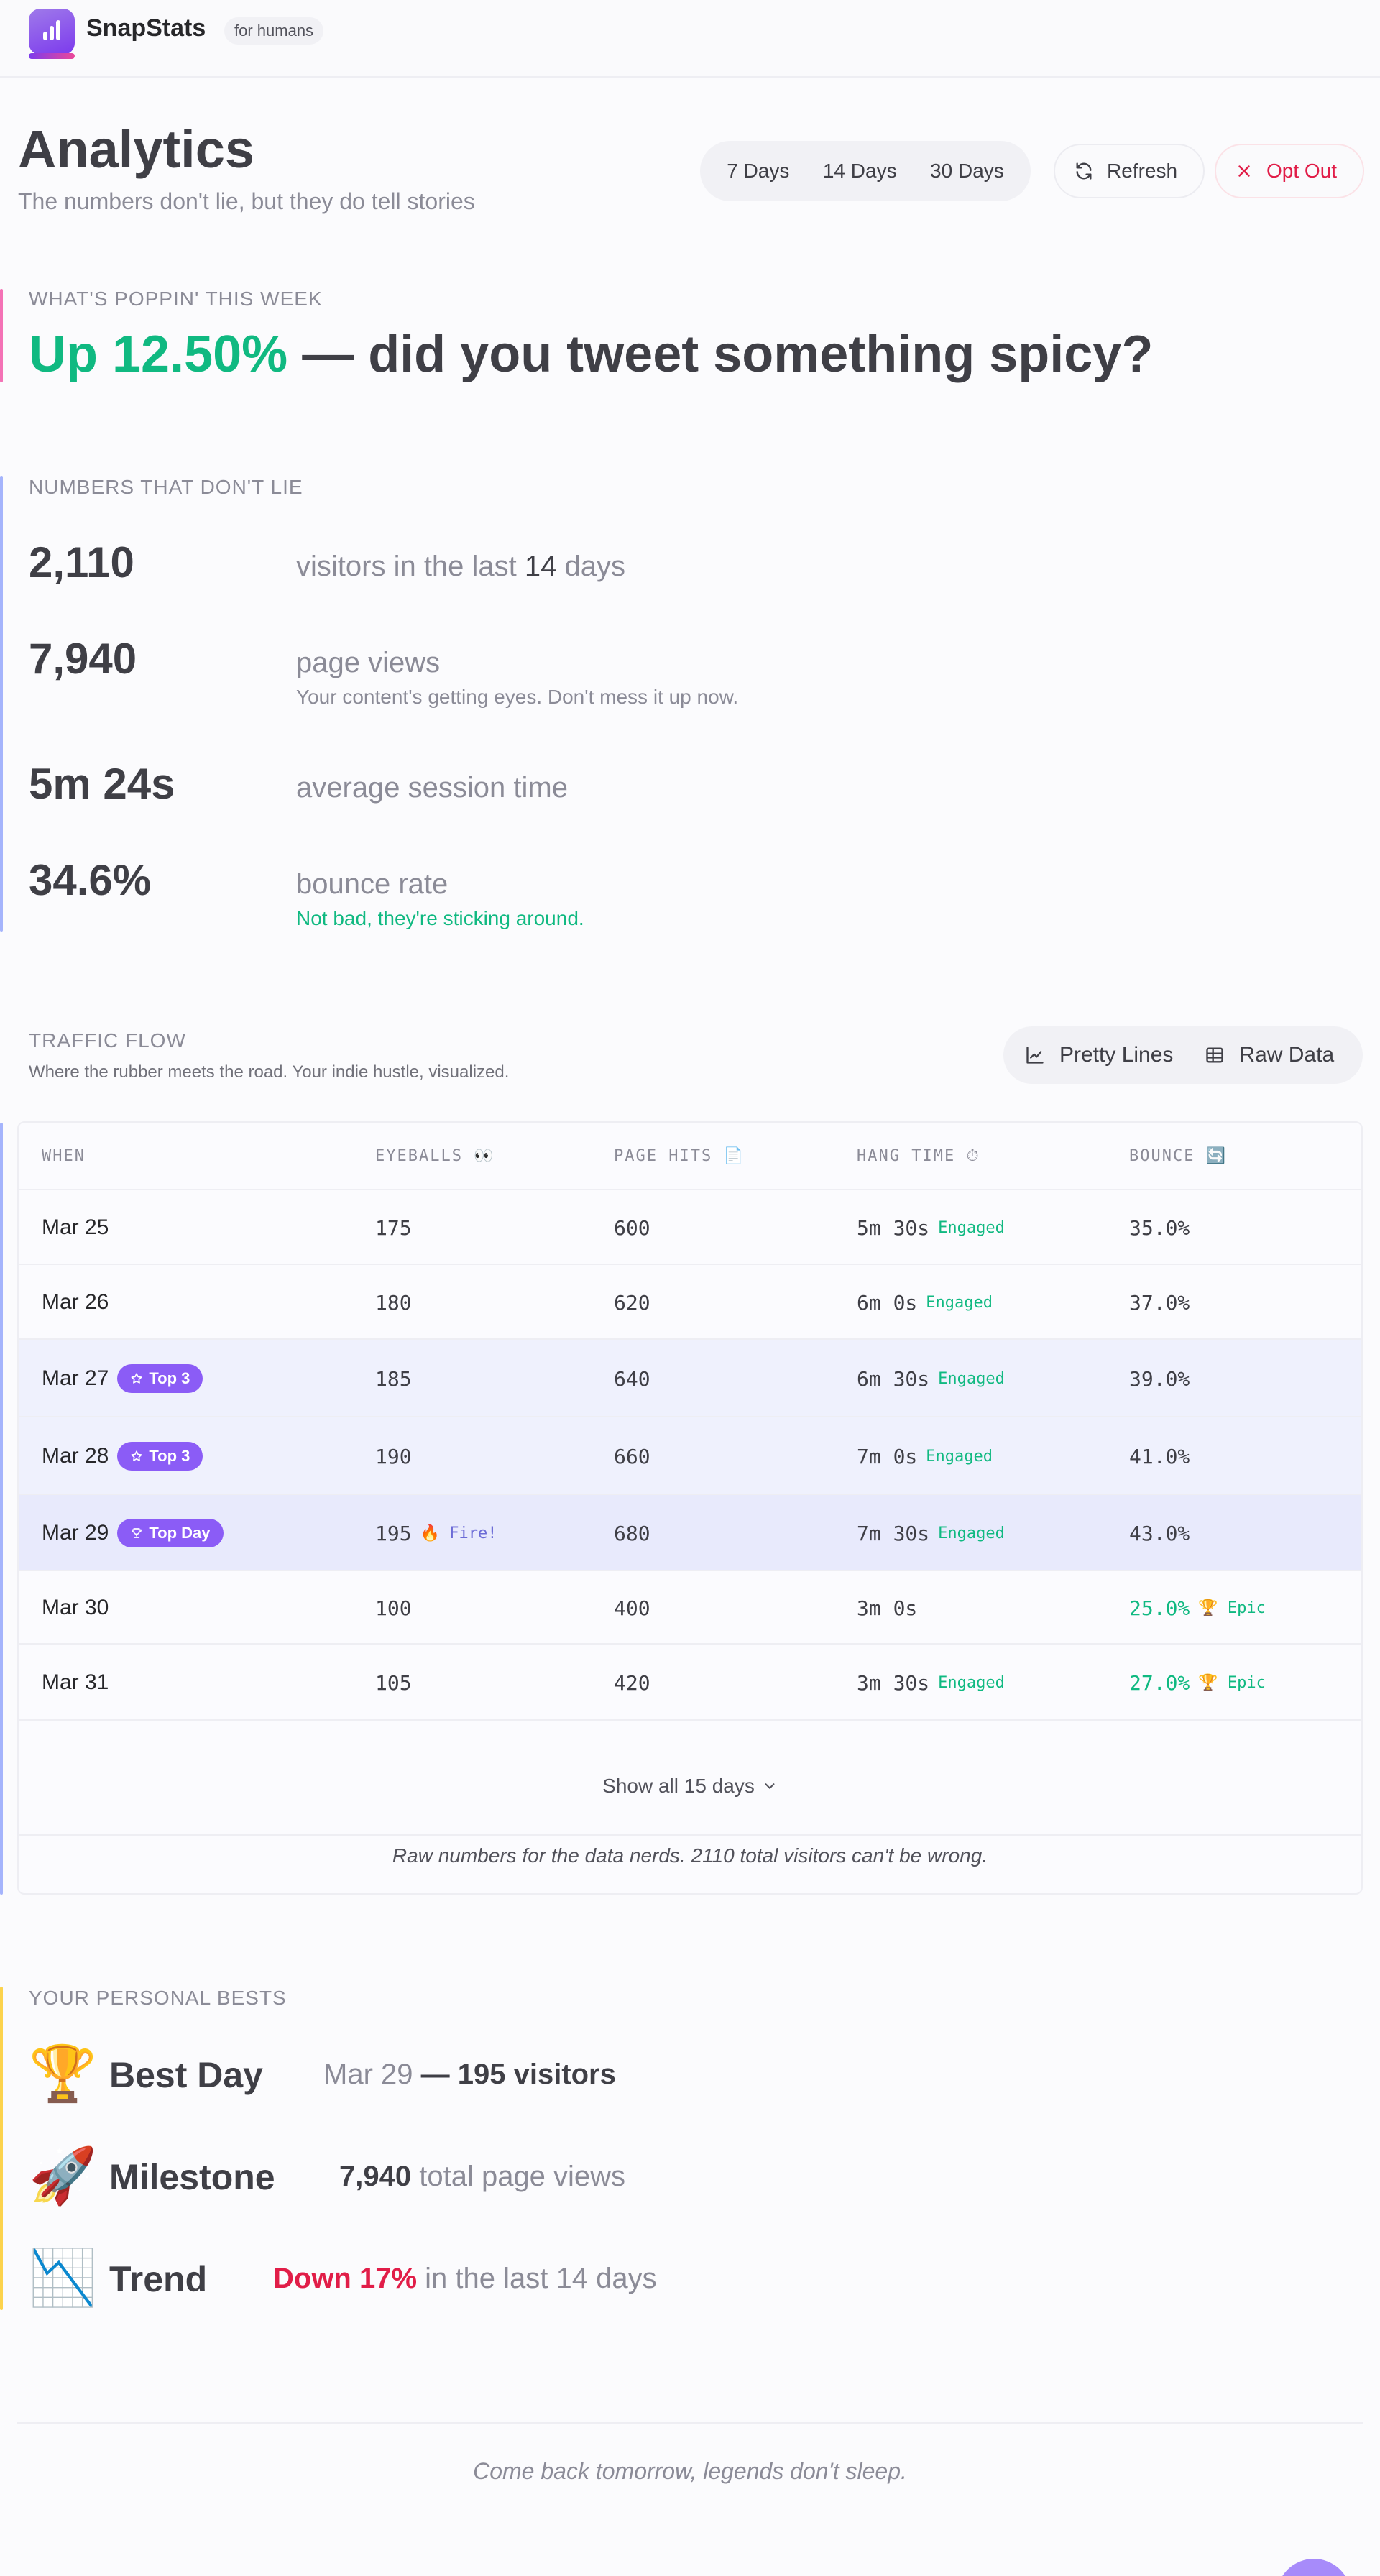  What do you see at coordinates (1, 704) in the screenshot?
I see `numbers-accent-bar` at bounding box center [1, 704].